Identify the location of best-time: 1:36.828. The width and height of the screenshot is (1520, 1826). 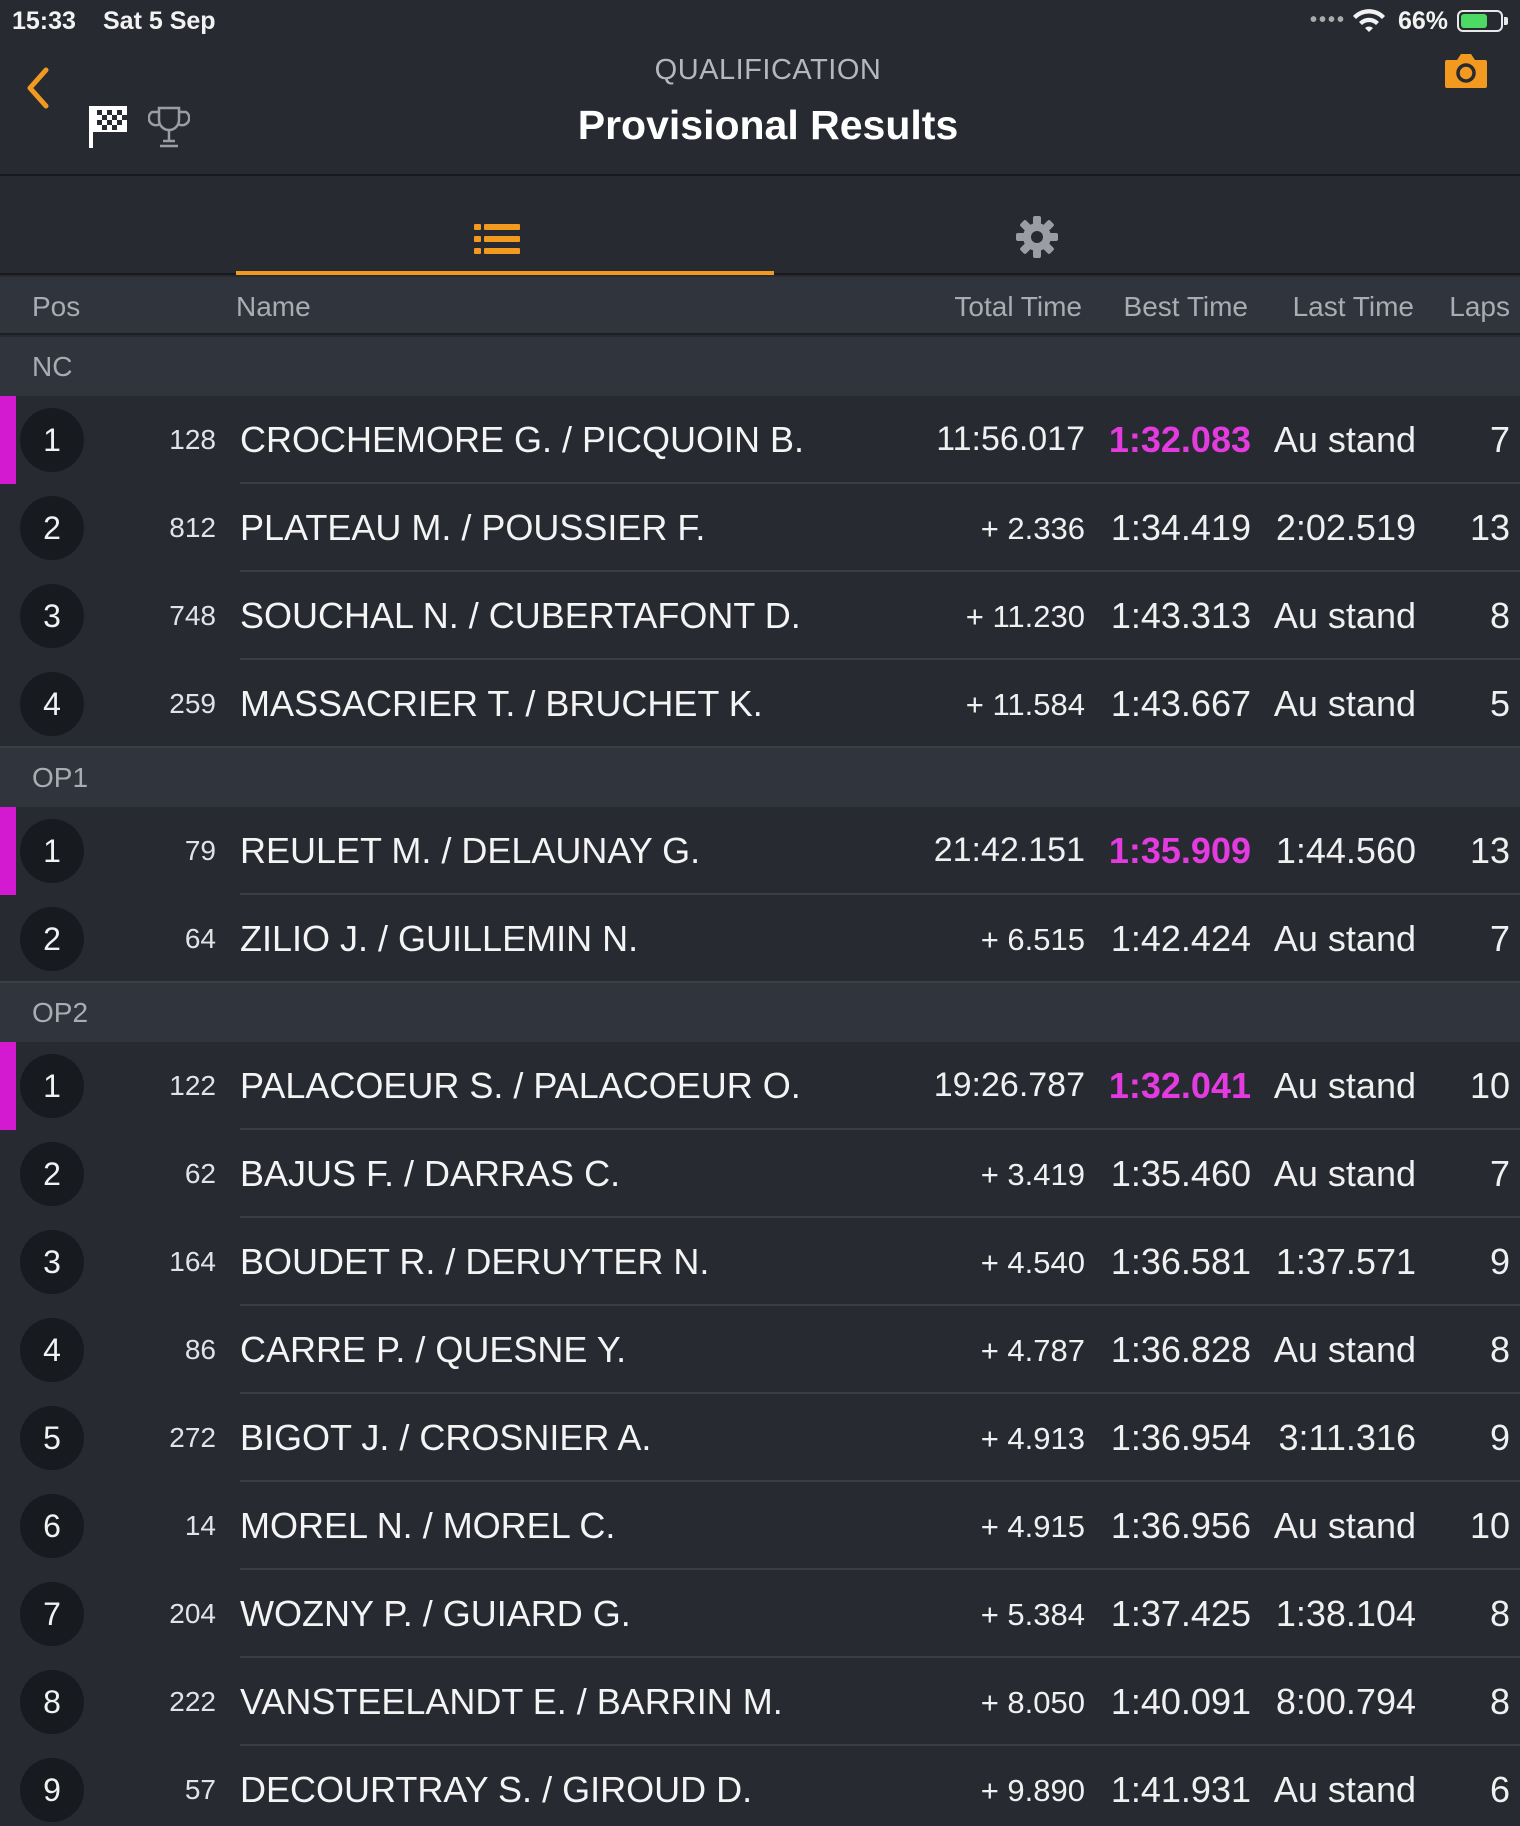
(1180, 1349).